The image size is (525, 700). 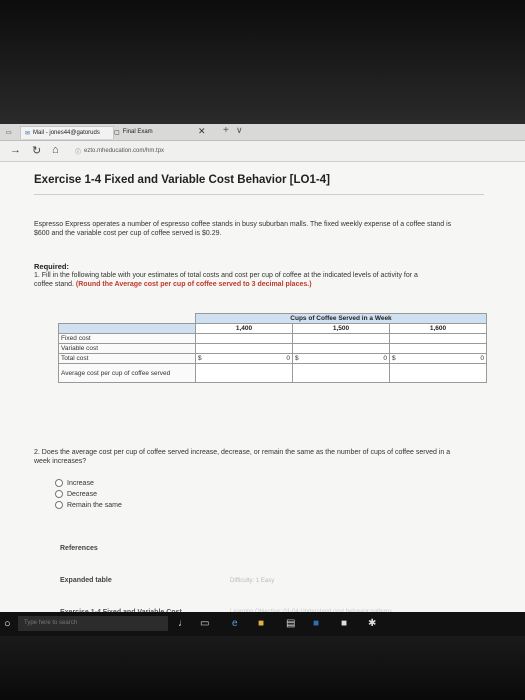 I want to click on app-icon: ■, so click(x=344, y=623).